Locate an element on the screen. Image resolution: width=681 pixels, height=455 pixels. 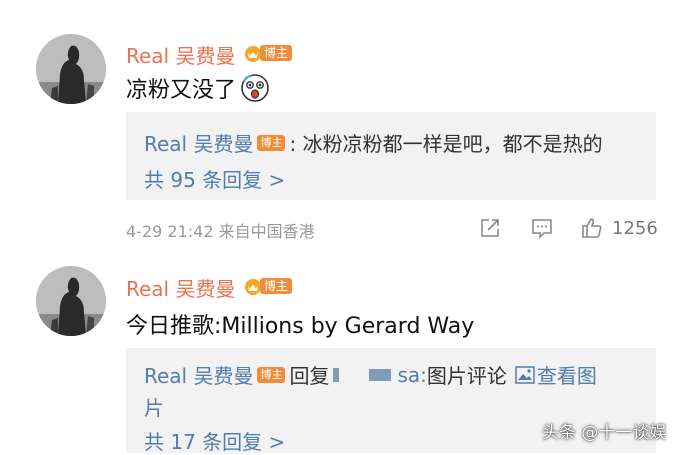
view-replies-link: 共 17 条回复 > is located at coordinates (214, 440).